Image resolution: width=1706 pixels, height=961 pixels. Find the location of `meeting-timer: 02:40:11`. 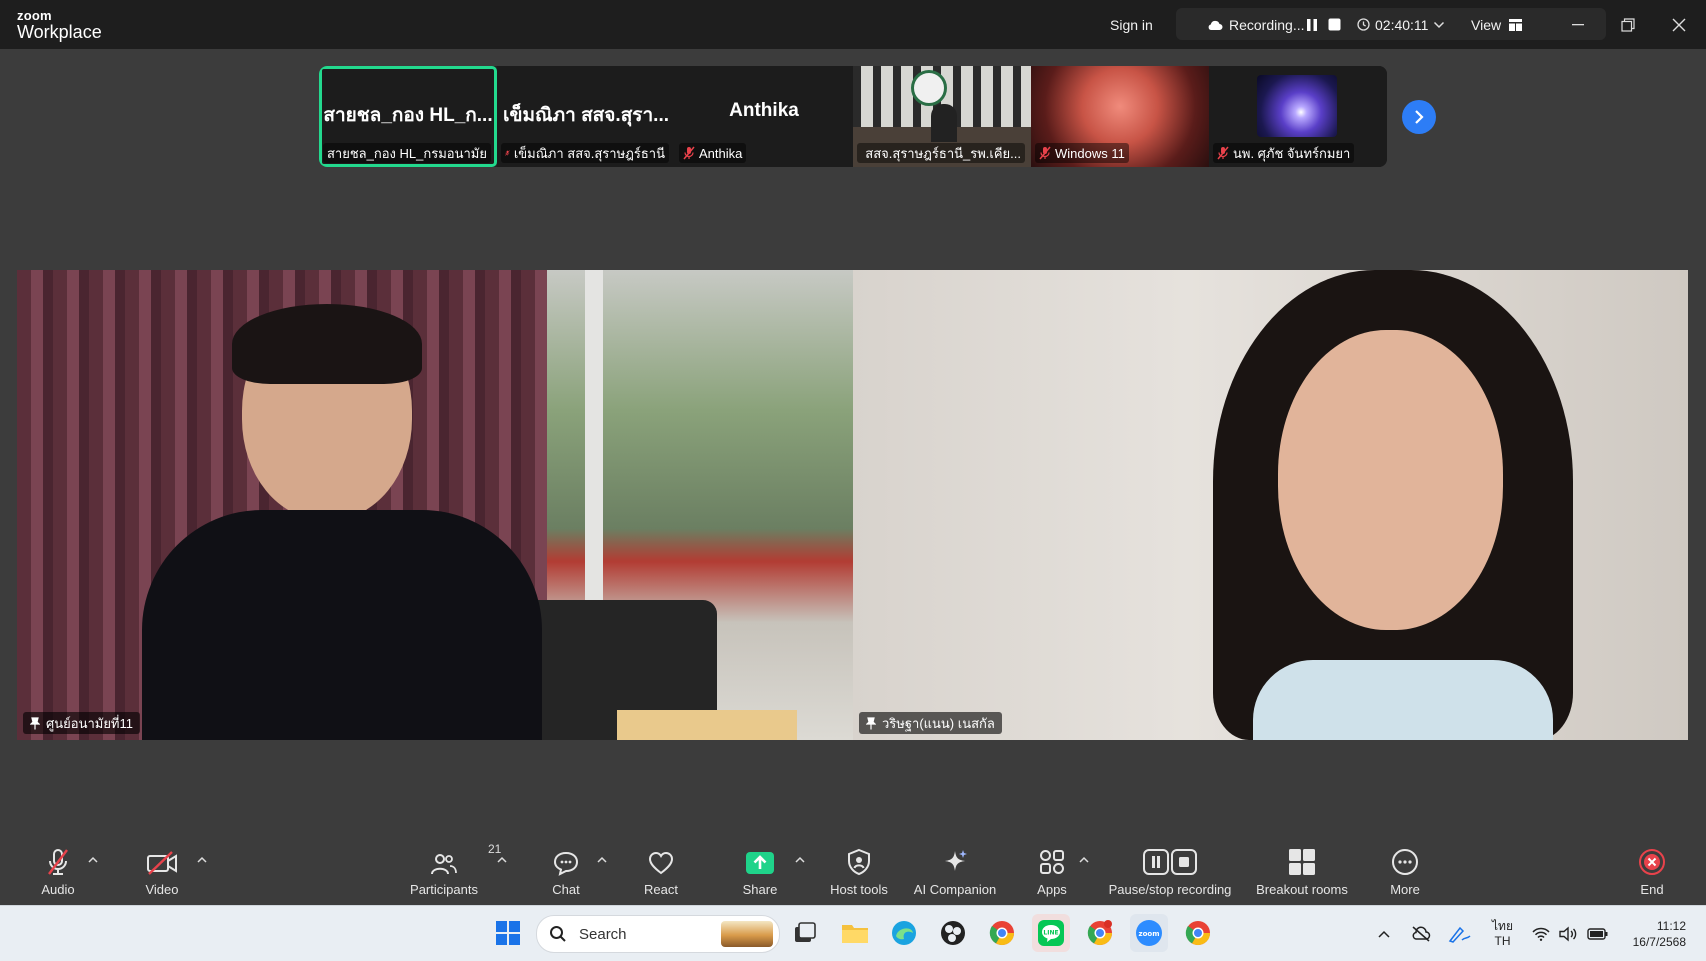

meeting-timer: 02:40:11 is located at coordinates (1401, 24).